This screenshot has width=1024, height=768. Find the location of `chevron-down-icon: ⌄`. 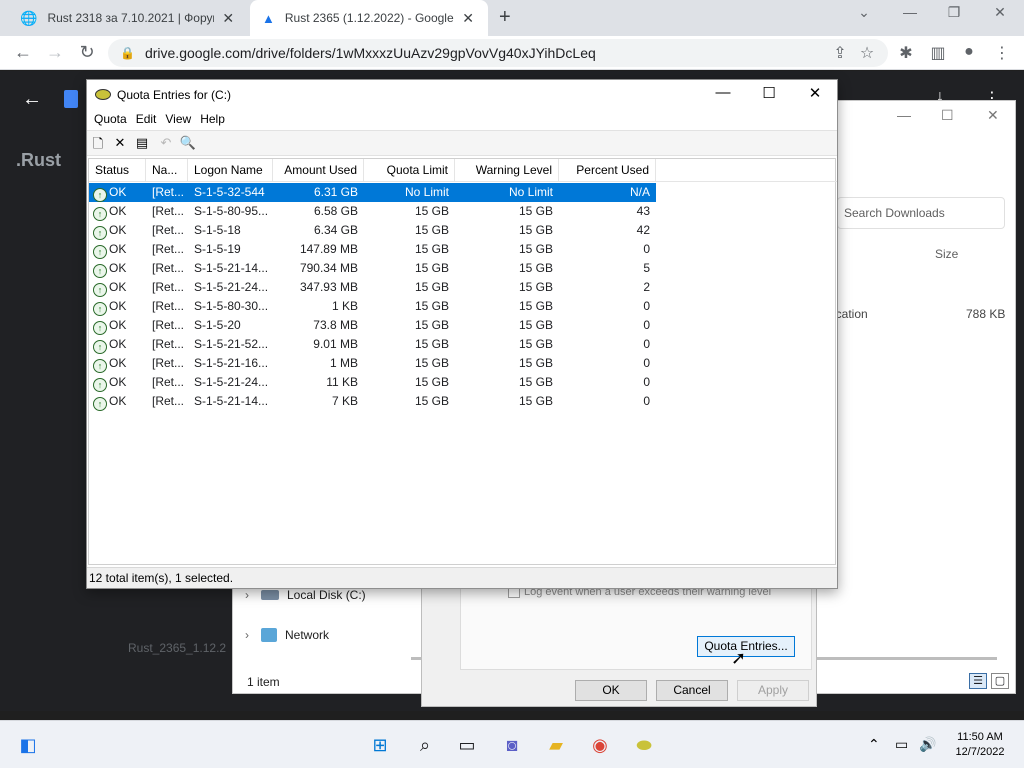

chevron-down-icon: ⌄ is located at coordinates (864, 12).